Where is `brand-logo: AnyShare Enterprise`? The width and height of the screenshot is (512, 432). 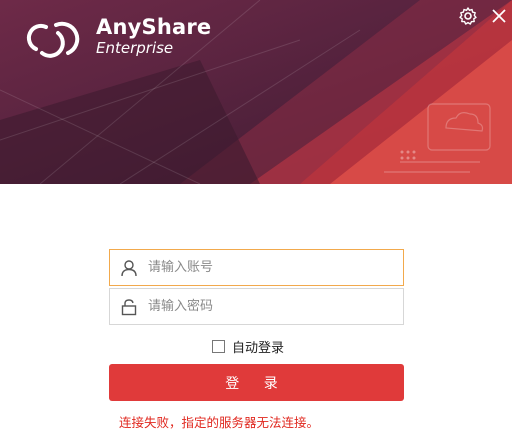
brand-logo: AnyShare Enterprise is located at coordinates (112, 36).